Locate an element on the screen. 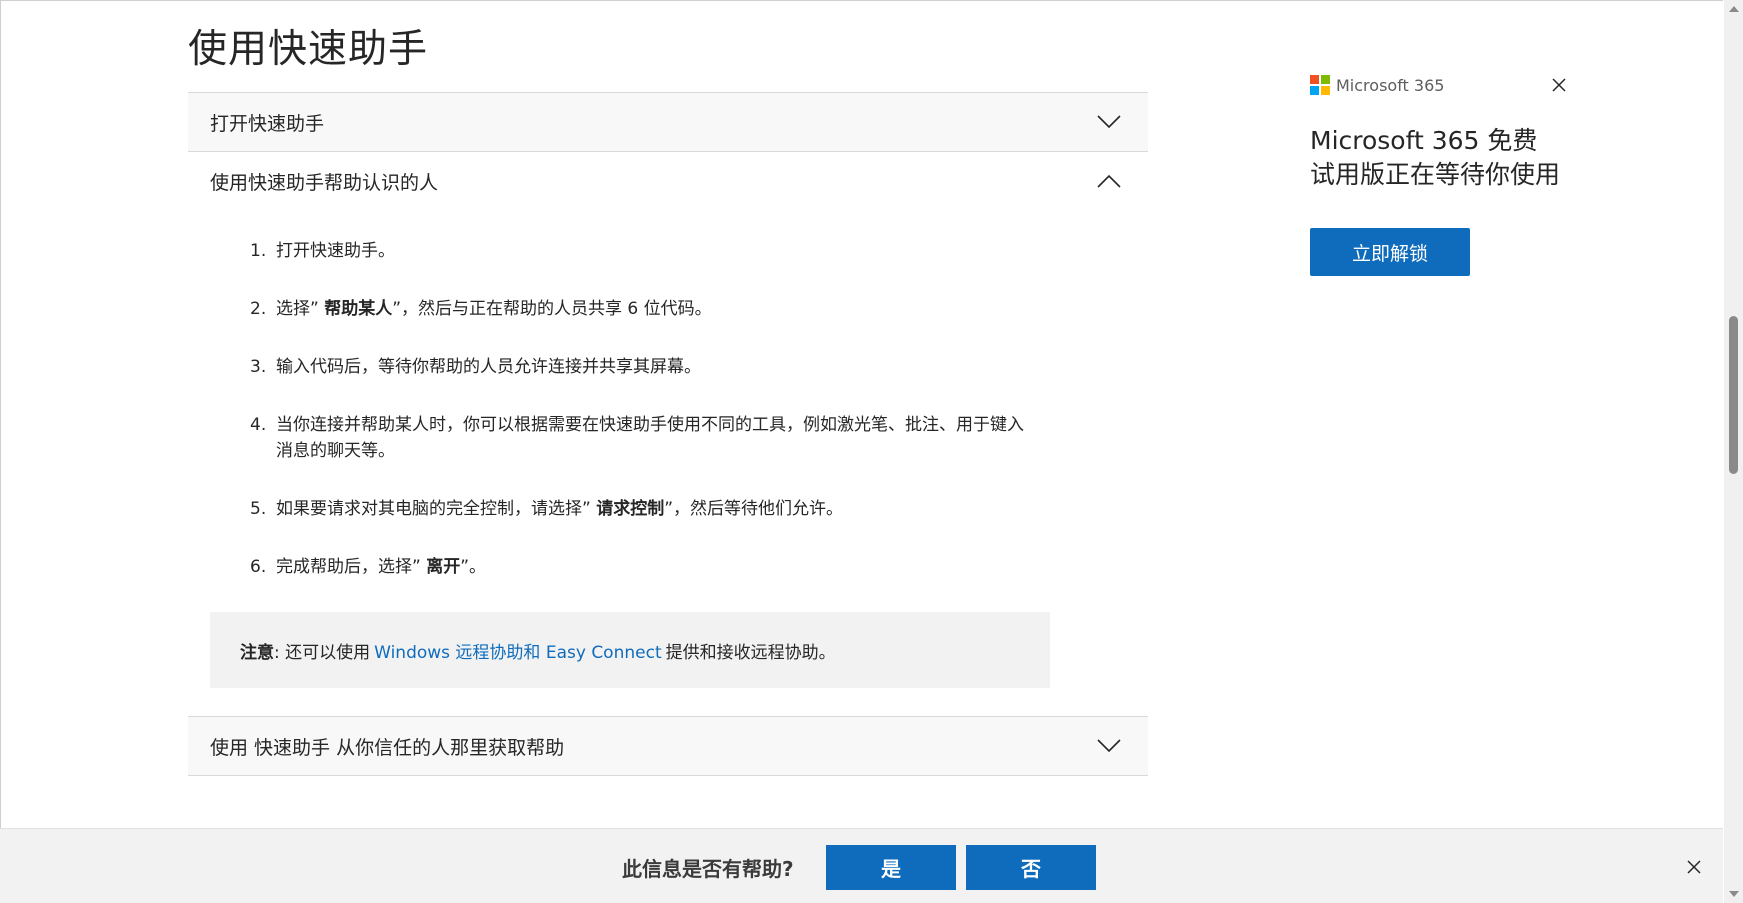 The height and width of the screenshot is (903, 1743). scrollbar is located at coordinates (1733, 451).